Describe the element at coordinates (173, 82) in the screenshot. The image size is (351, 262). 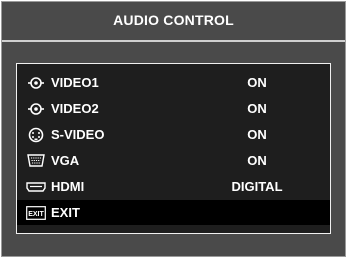
I see `menu-item-video1: VIDEO1 ON` at that location.